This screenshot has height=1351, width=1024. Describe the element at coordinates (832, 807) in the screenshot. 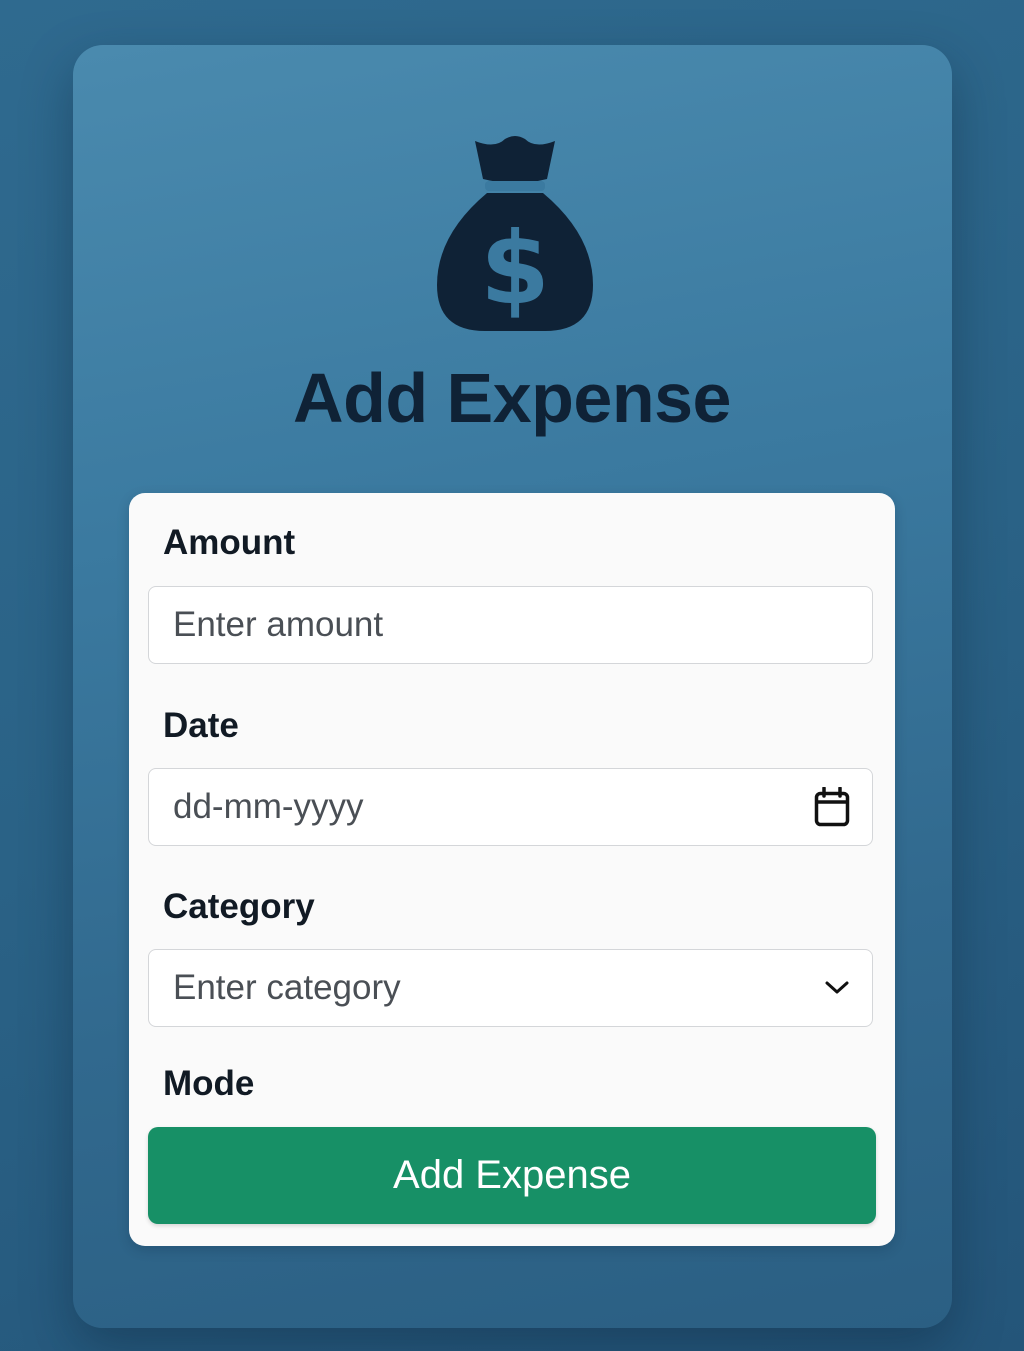

I see `calendar-icon` at that location.